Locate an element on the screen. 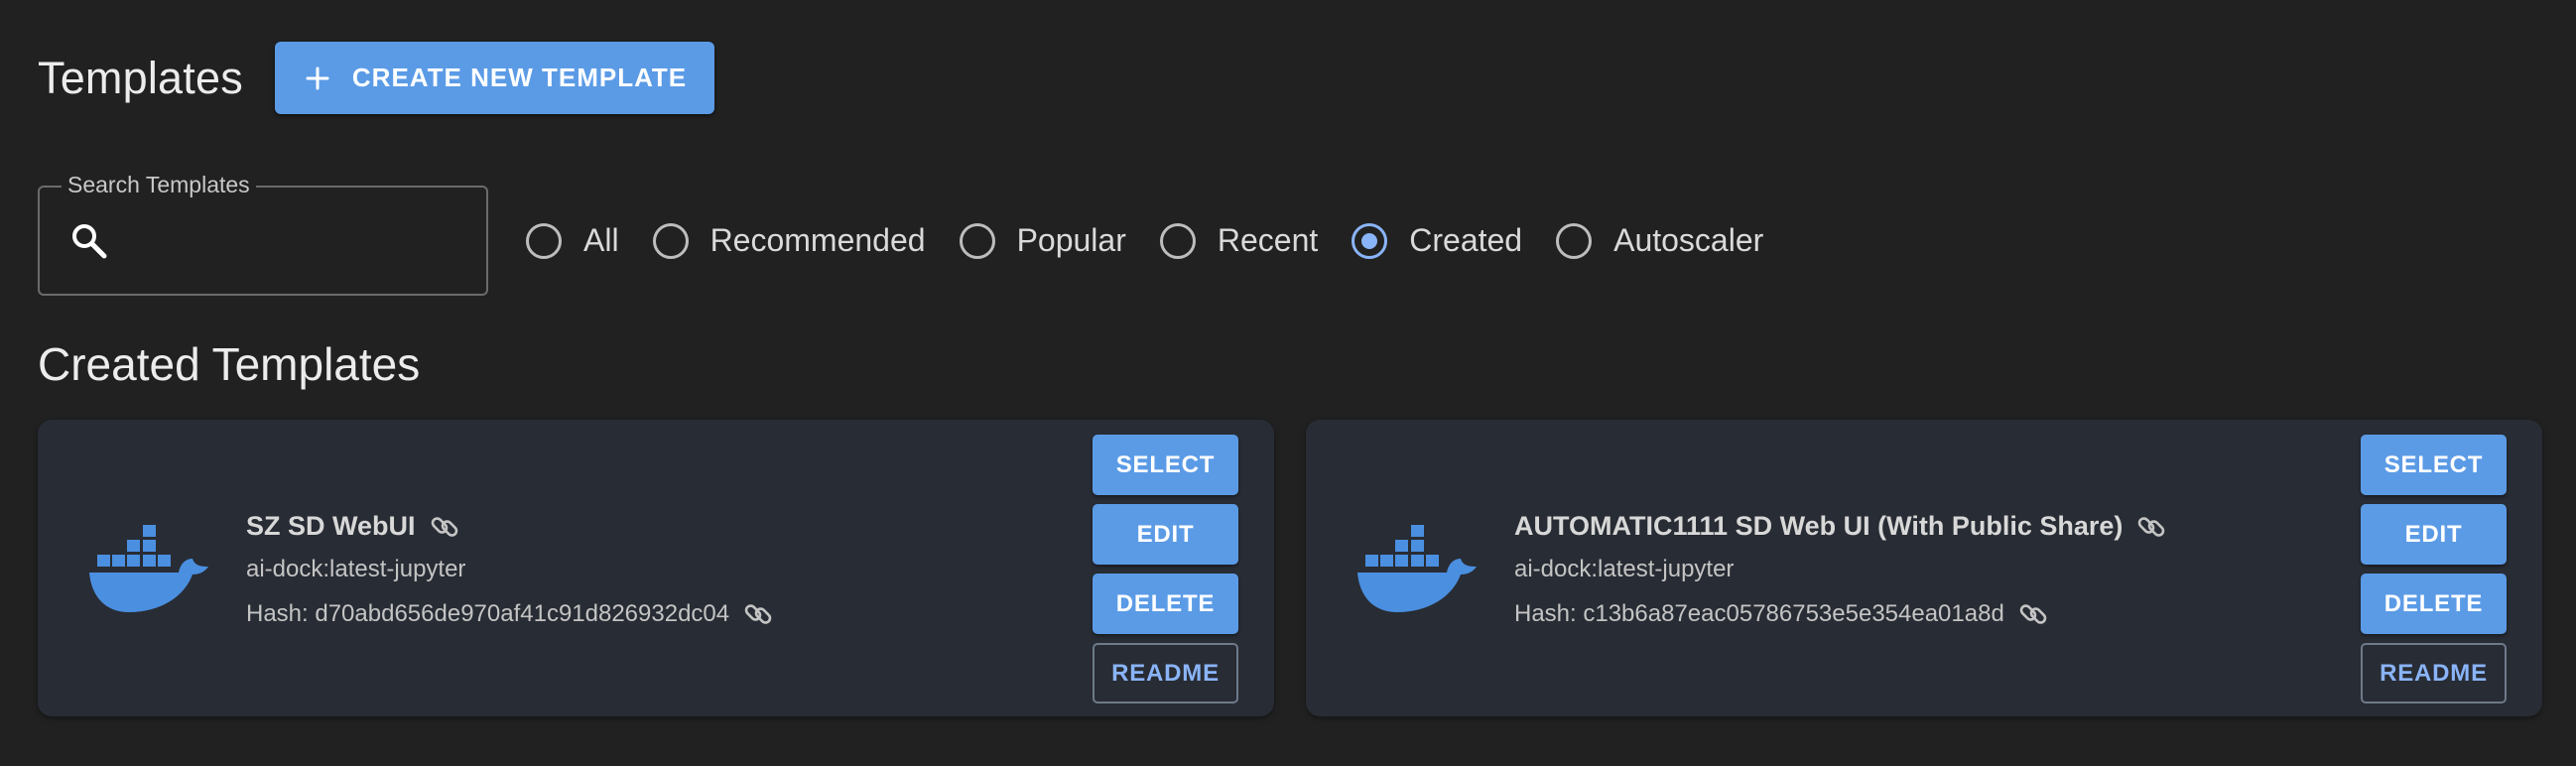 The width and height of the screenshot is (2576, 766). search-icon is located at coordinates (90, 241).